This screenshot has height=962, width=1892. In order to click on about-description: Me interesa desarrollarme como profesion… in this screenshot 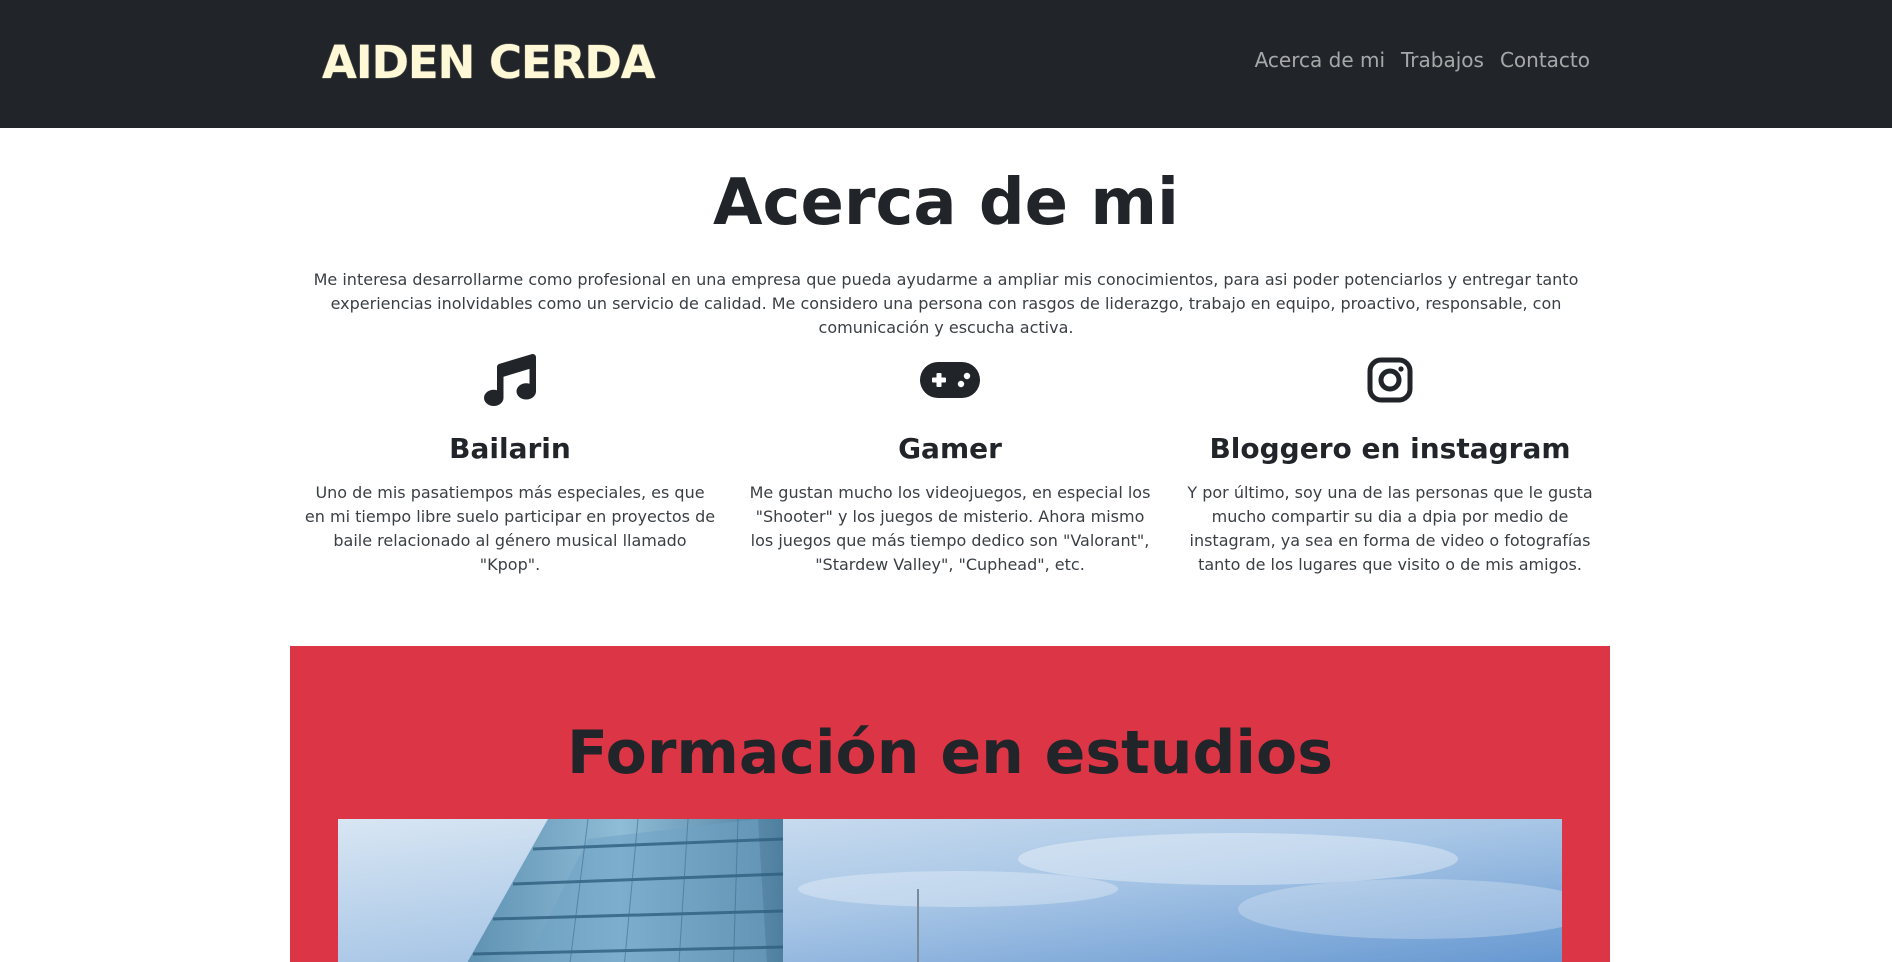, I will do `click(946, 303)`.